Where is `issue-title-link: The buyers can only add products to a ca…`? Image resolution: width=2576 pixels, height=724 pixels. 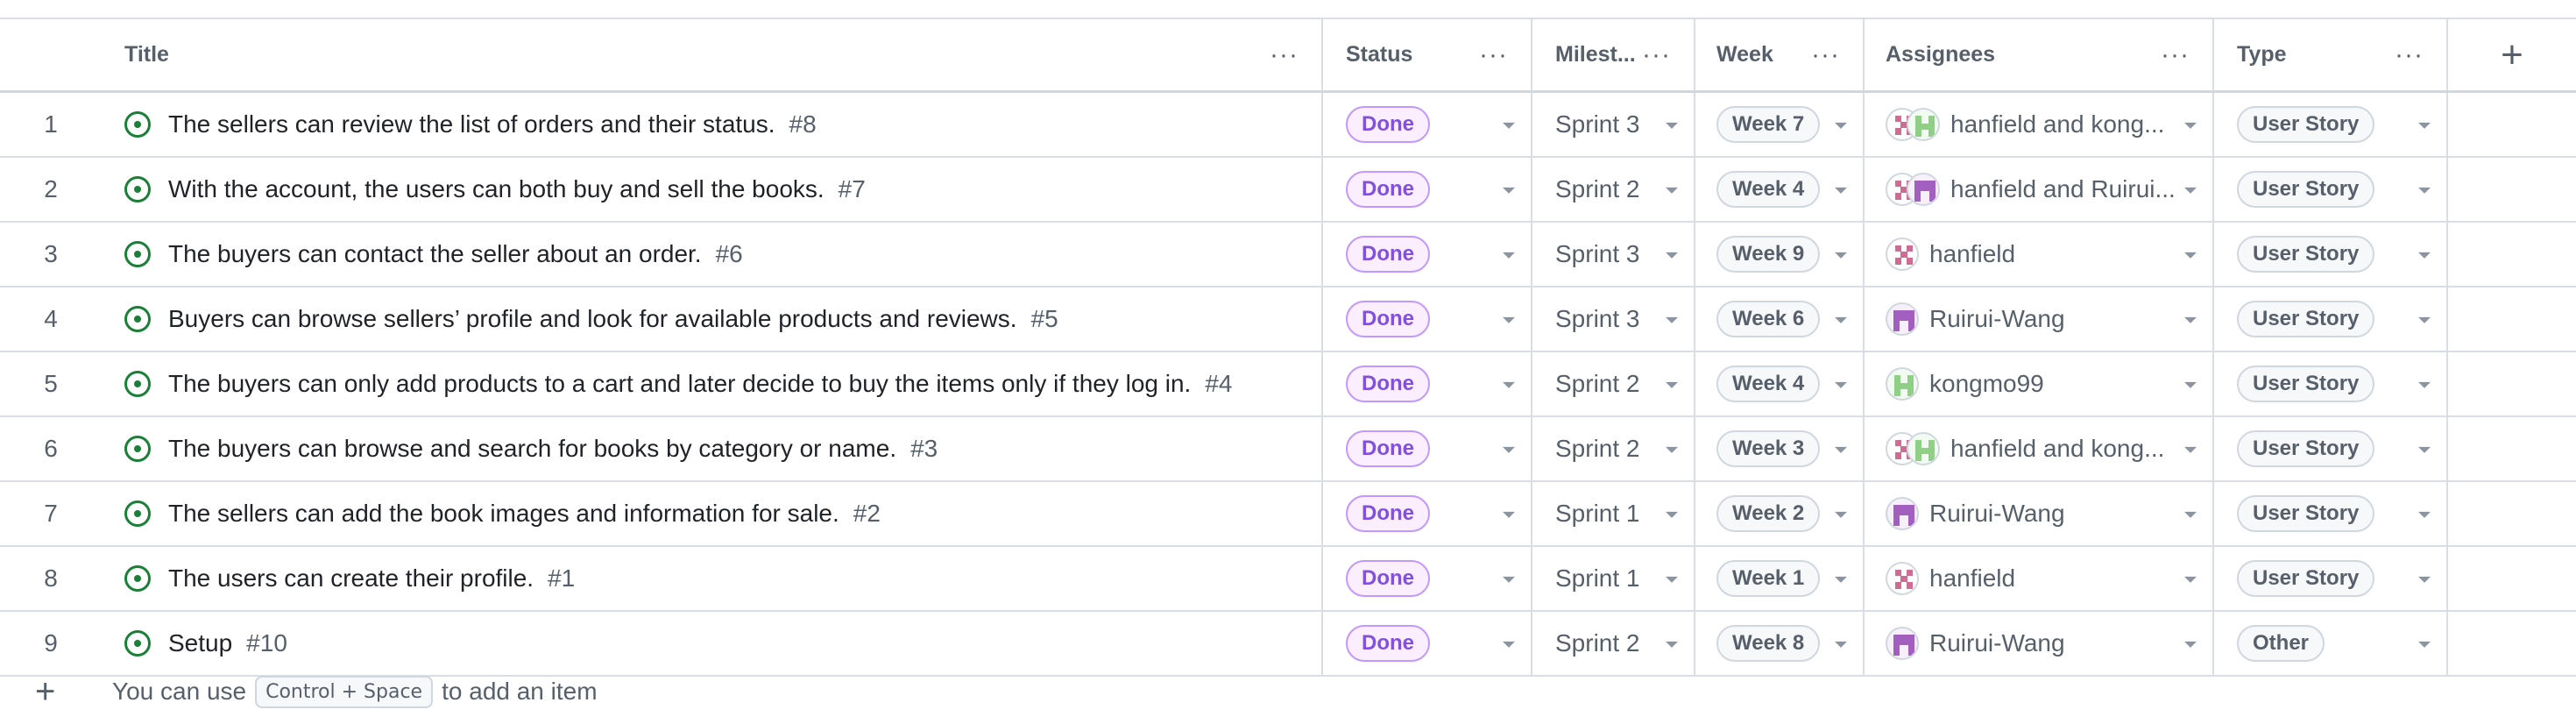
issue-title-link: The buyers can only add products to a ca… is located at coordinates (679, 384).